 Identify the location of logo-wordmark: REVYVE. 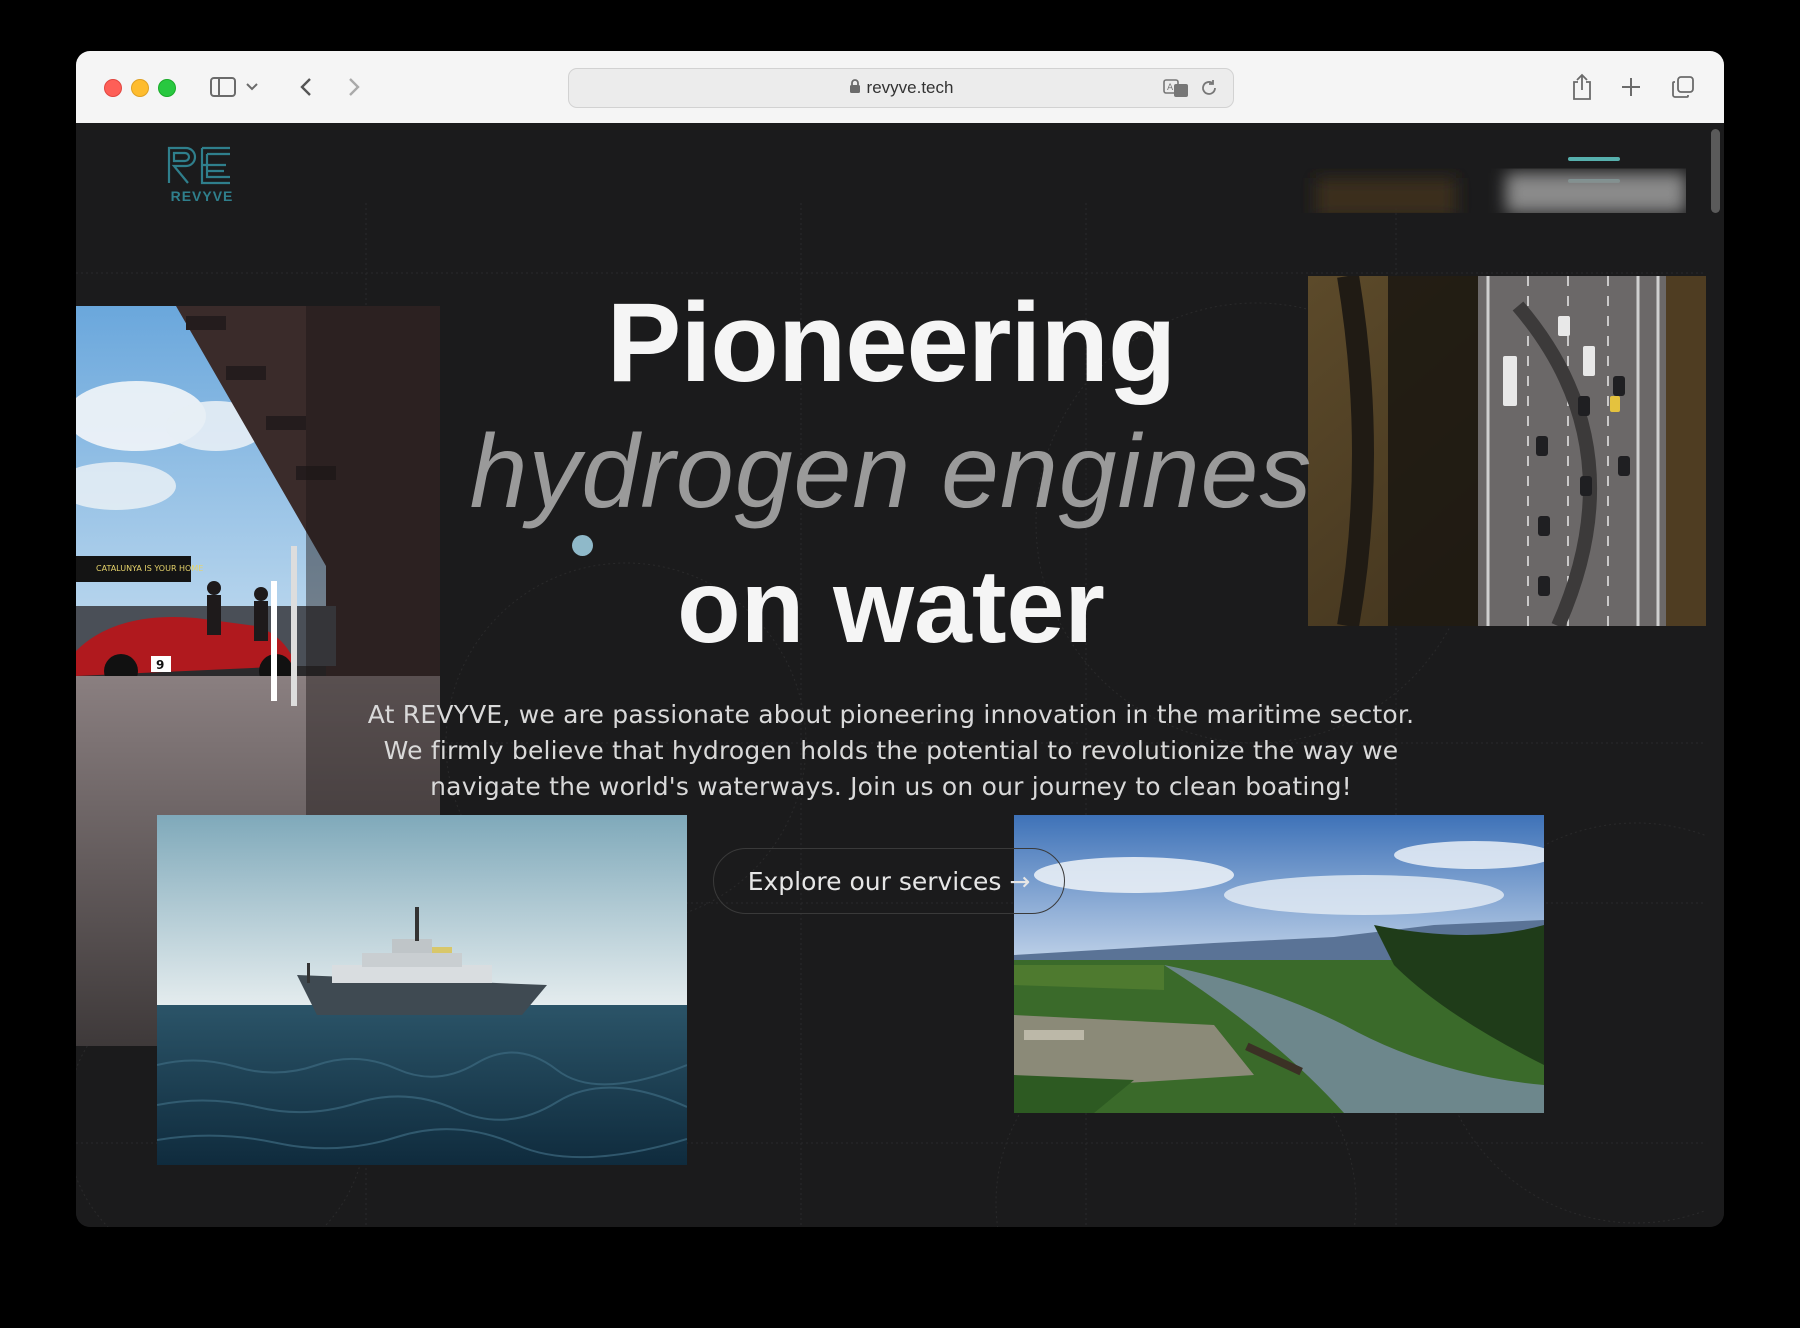
(202, 196).